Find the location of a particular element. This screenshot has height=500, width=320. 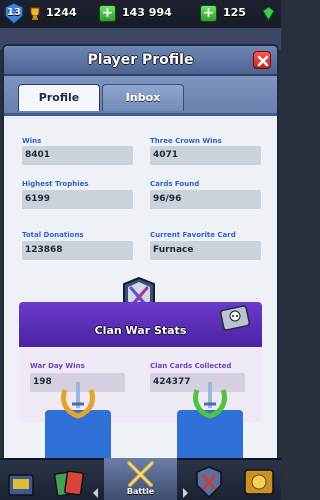

clan-icon is located at coordinates (209, 481).